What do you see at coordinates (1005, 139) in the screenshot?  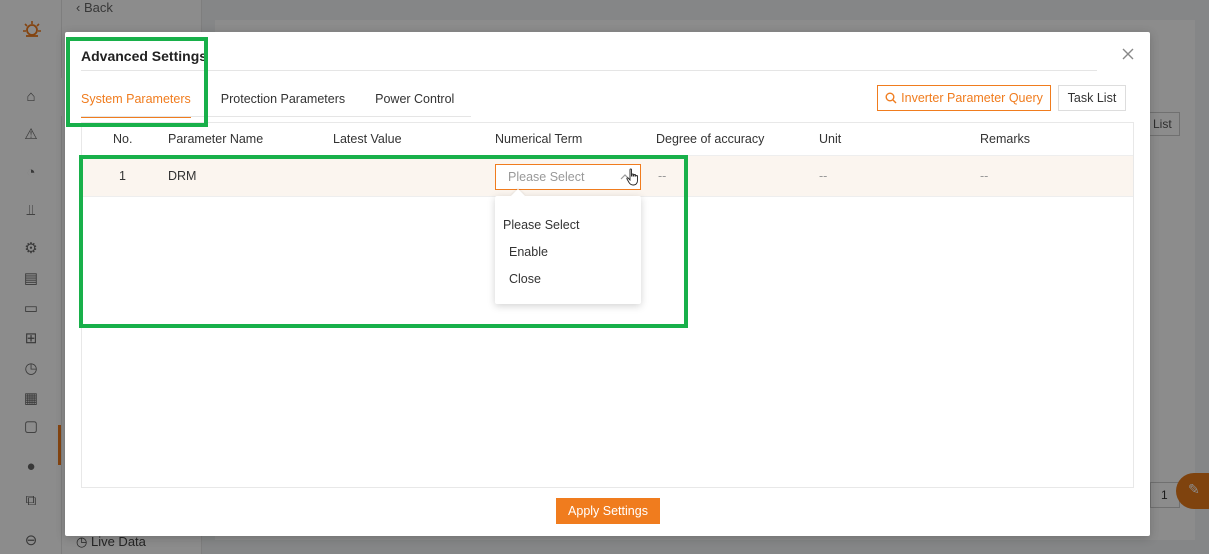 I see `column-header-remarks: Remarks` at bounding box center [1005, 139].